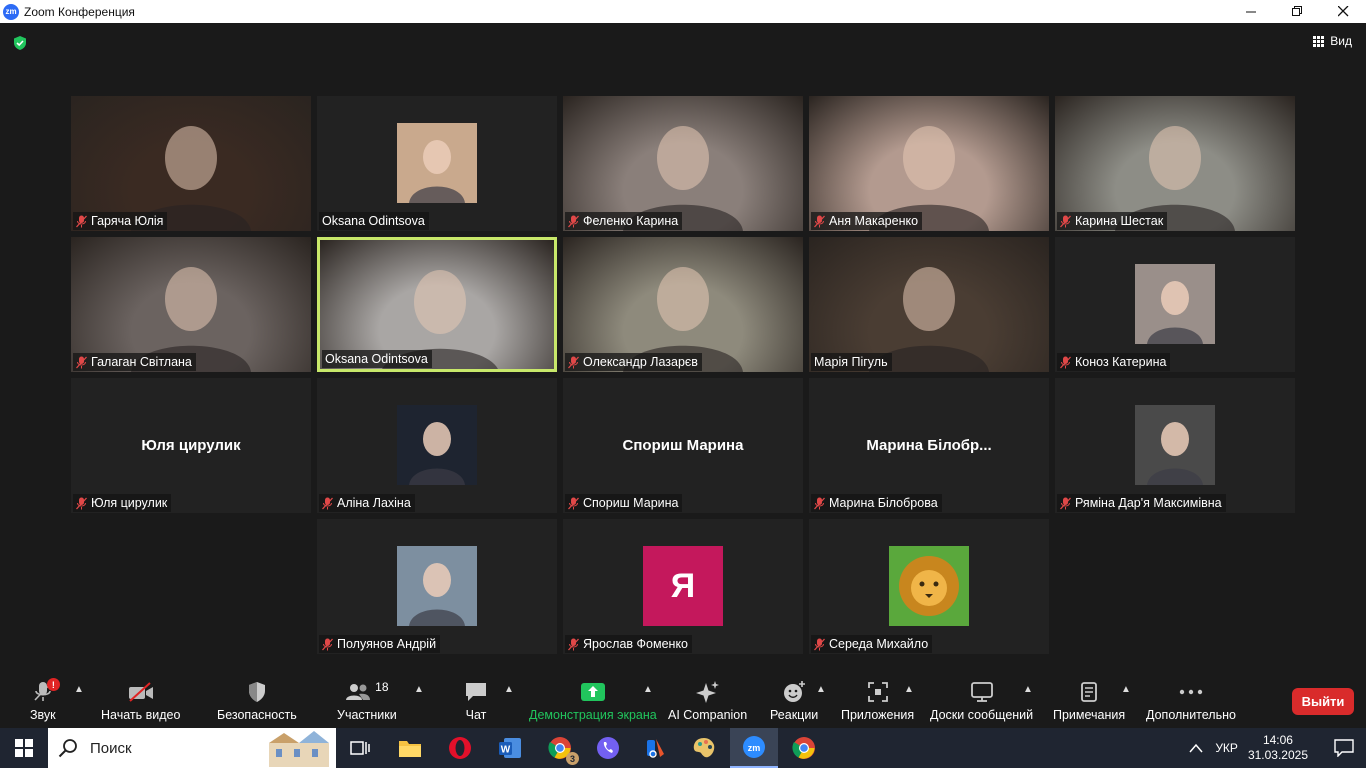 The image size is (1366, 768). Describe the element at coordinates (1323, 701) in the screenshot. I see `leave-meeting-button: Выйти` at that location.